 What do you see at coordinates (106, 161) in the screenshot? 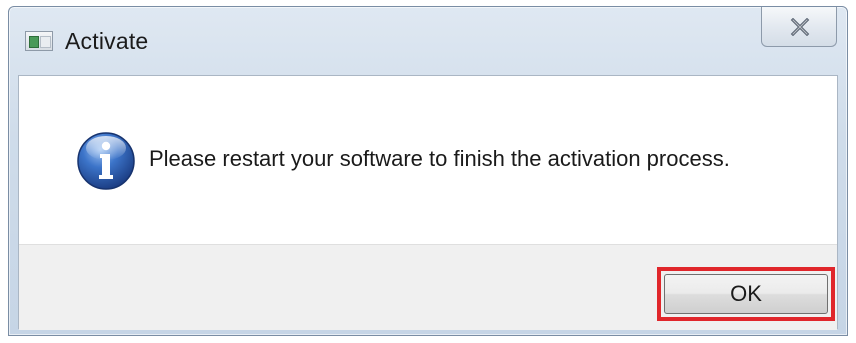
I see `info-icon` at bounding box center [106, 161].